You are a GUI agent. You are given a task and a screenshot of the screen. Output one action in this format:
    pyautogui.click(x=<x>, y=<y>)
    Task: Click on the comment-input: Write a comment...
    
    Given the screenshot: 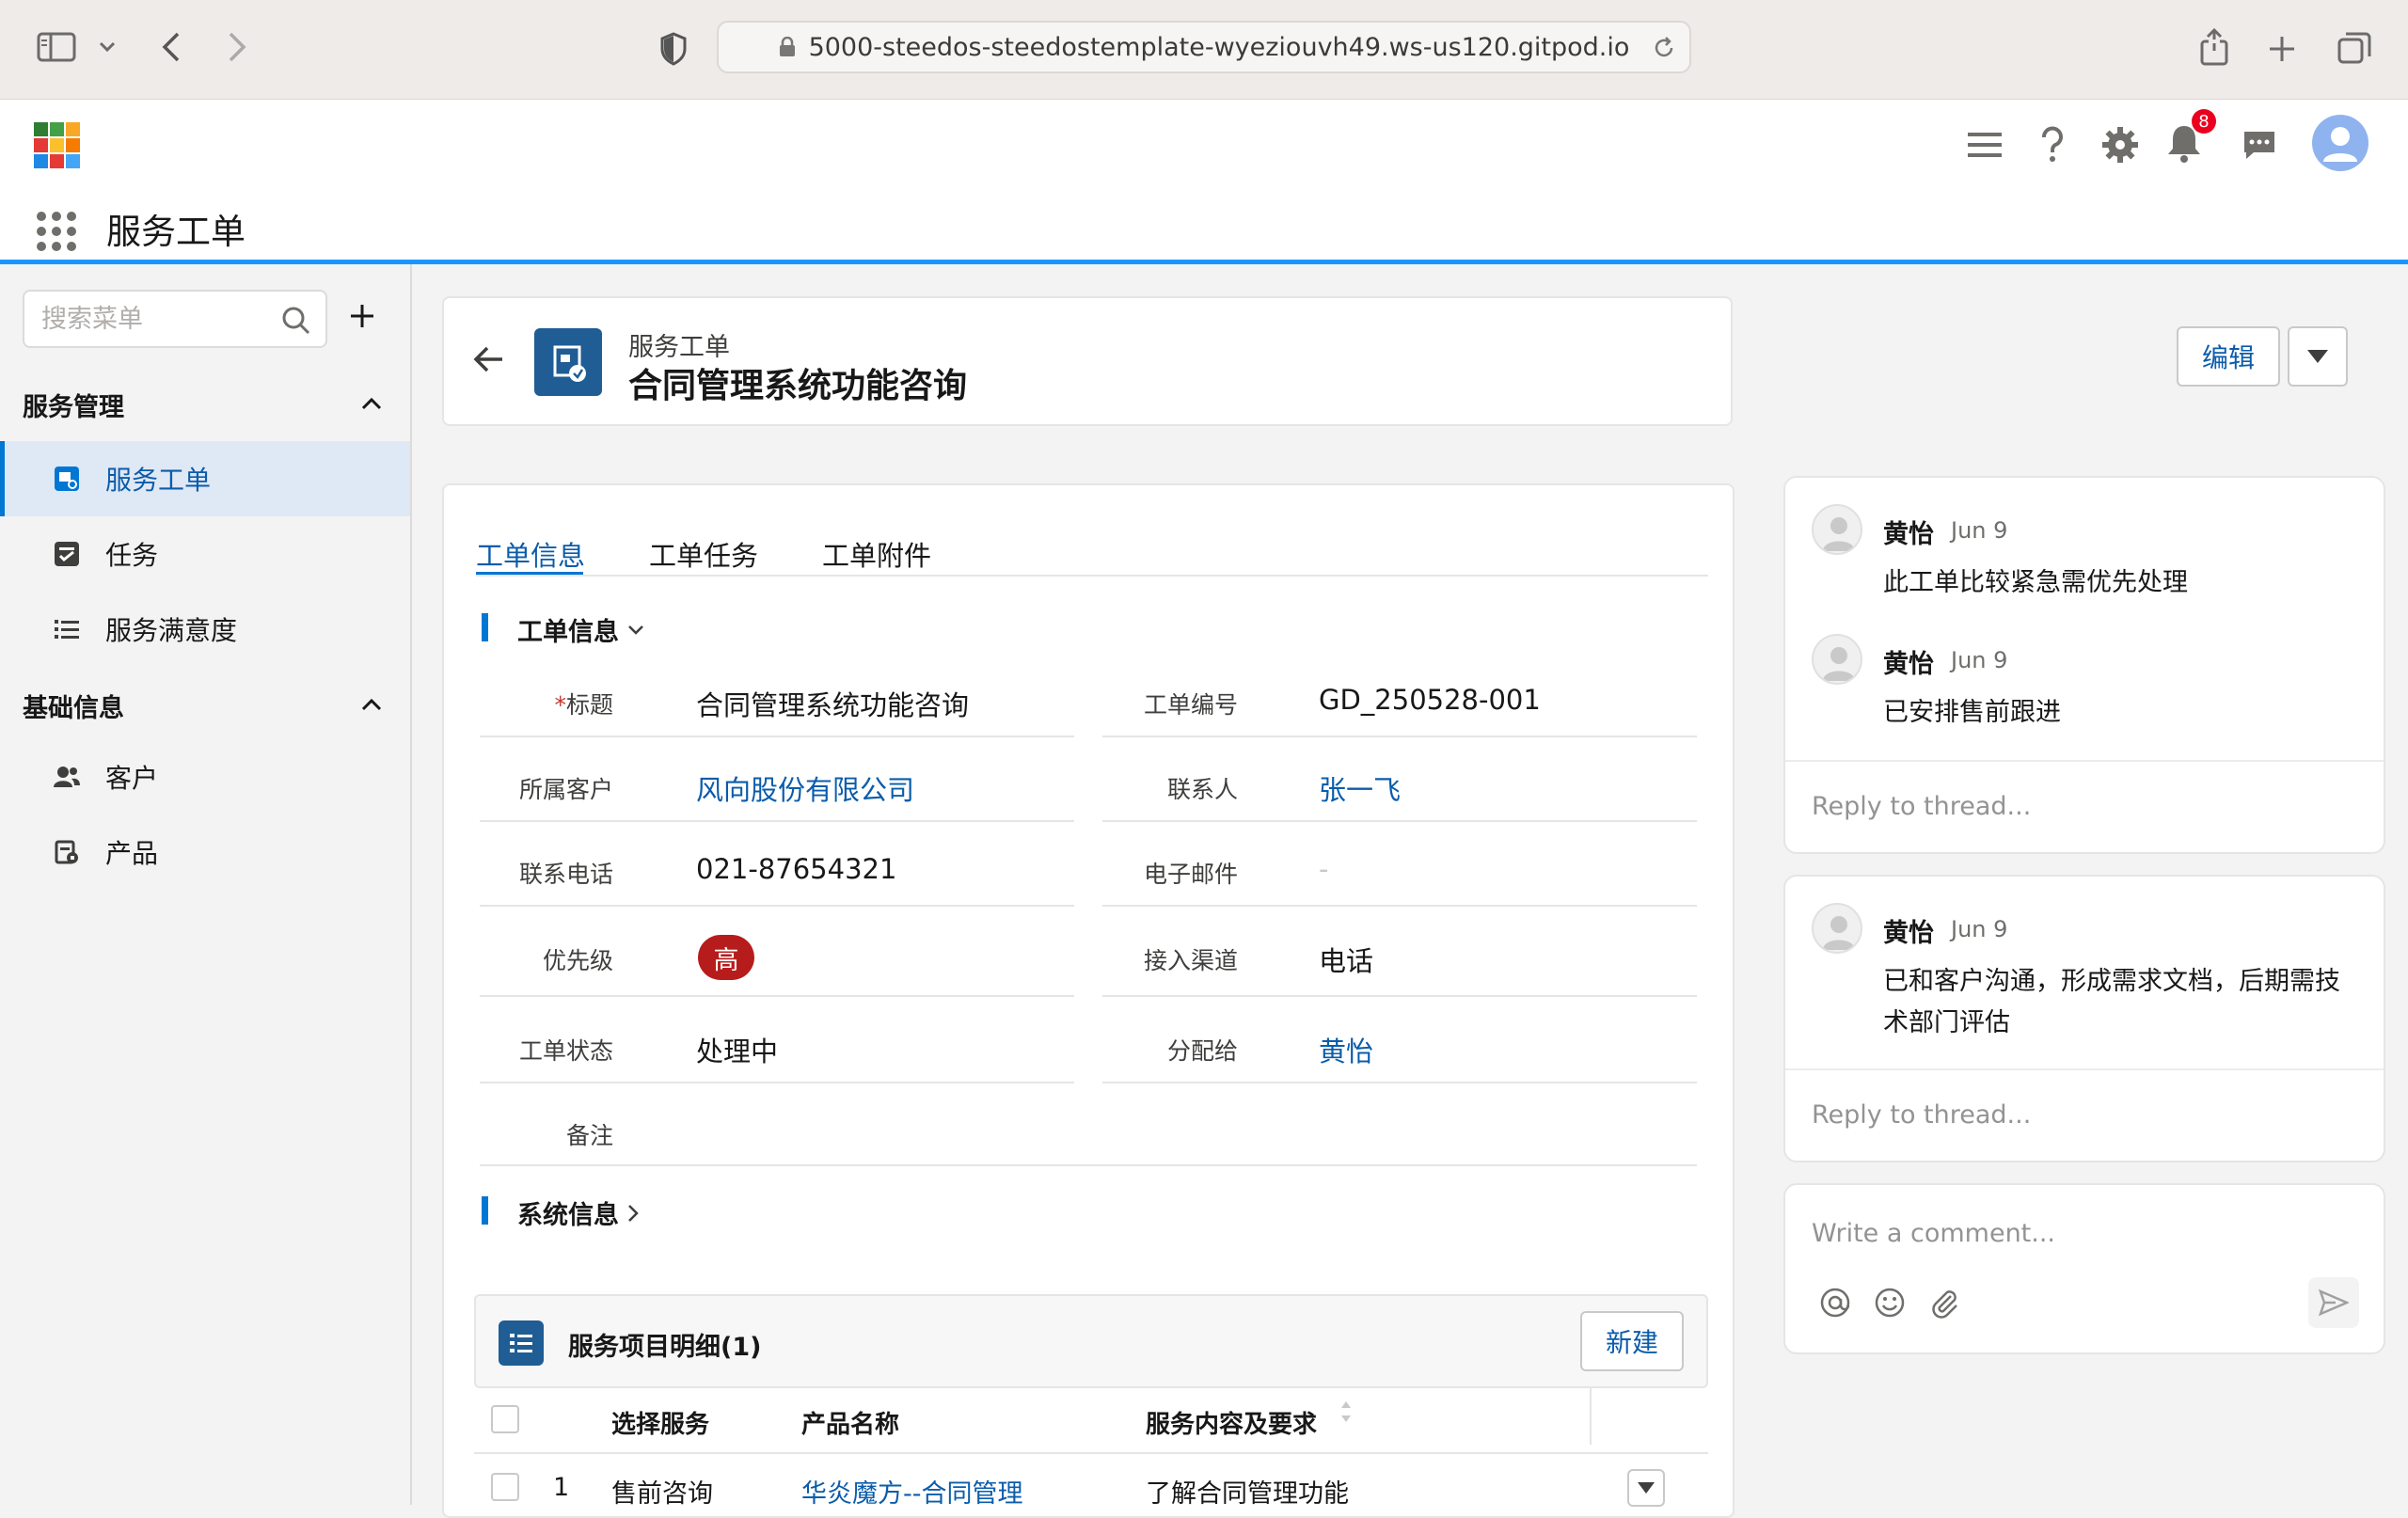 What is the action you would take?
    pyautogui.click(x=1934, y=1233)
    